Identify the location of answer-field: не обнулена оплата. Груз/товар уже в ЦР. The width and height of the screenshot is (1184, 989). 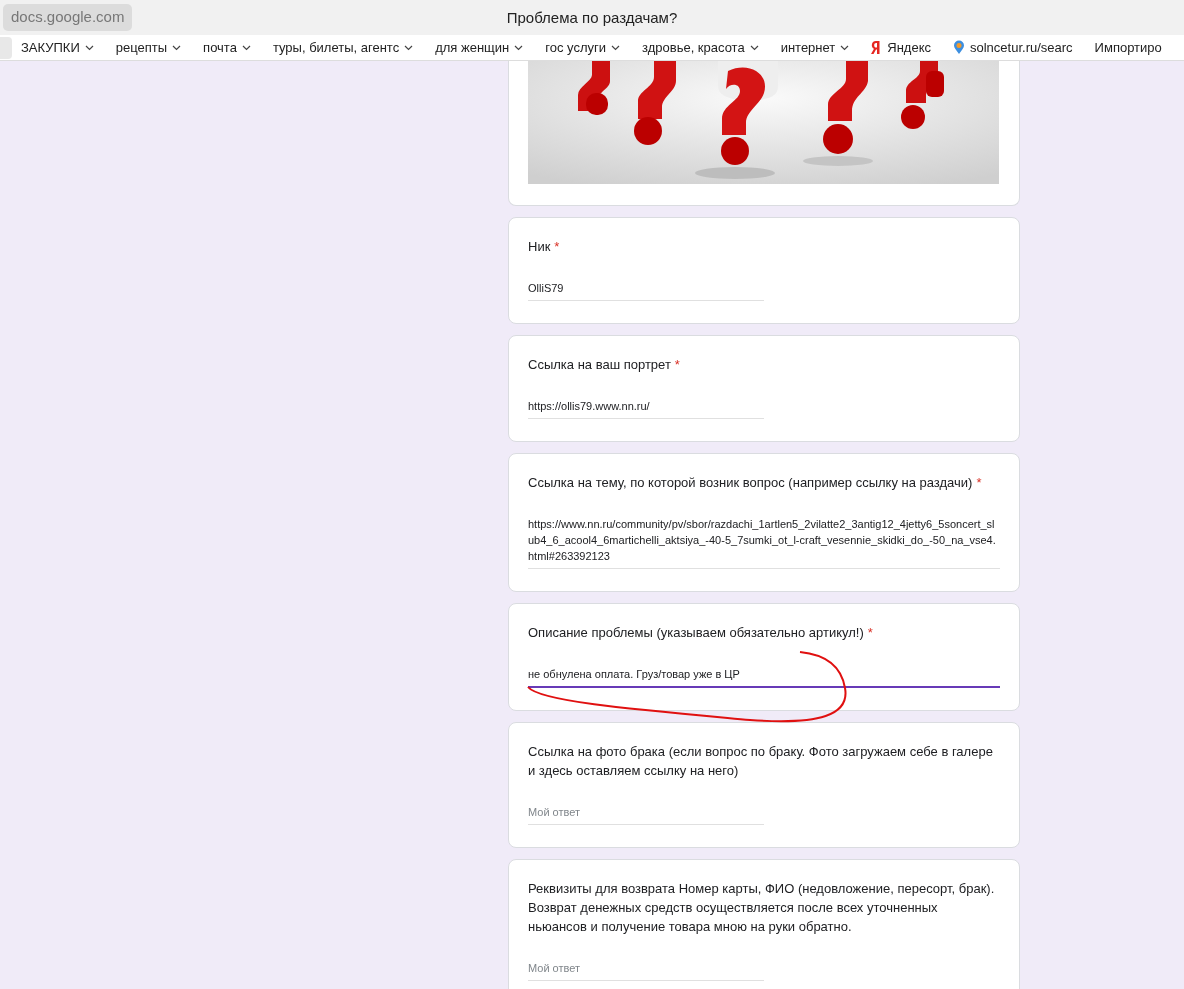
(764, 677).